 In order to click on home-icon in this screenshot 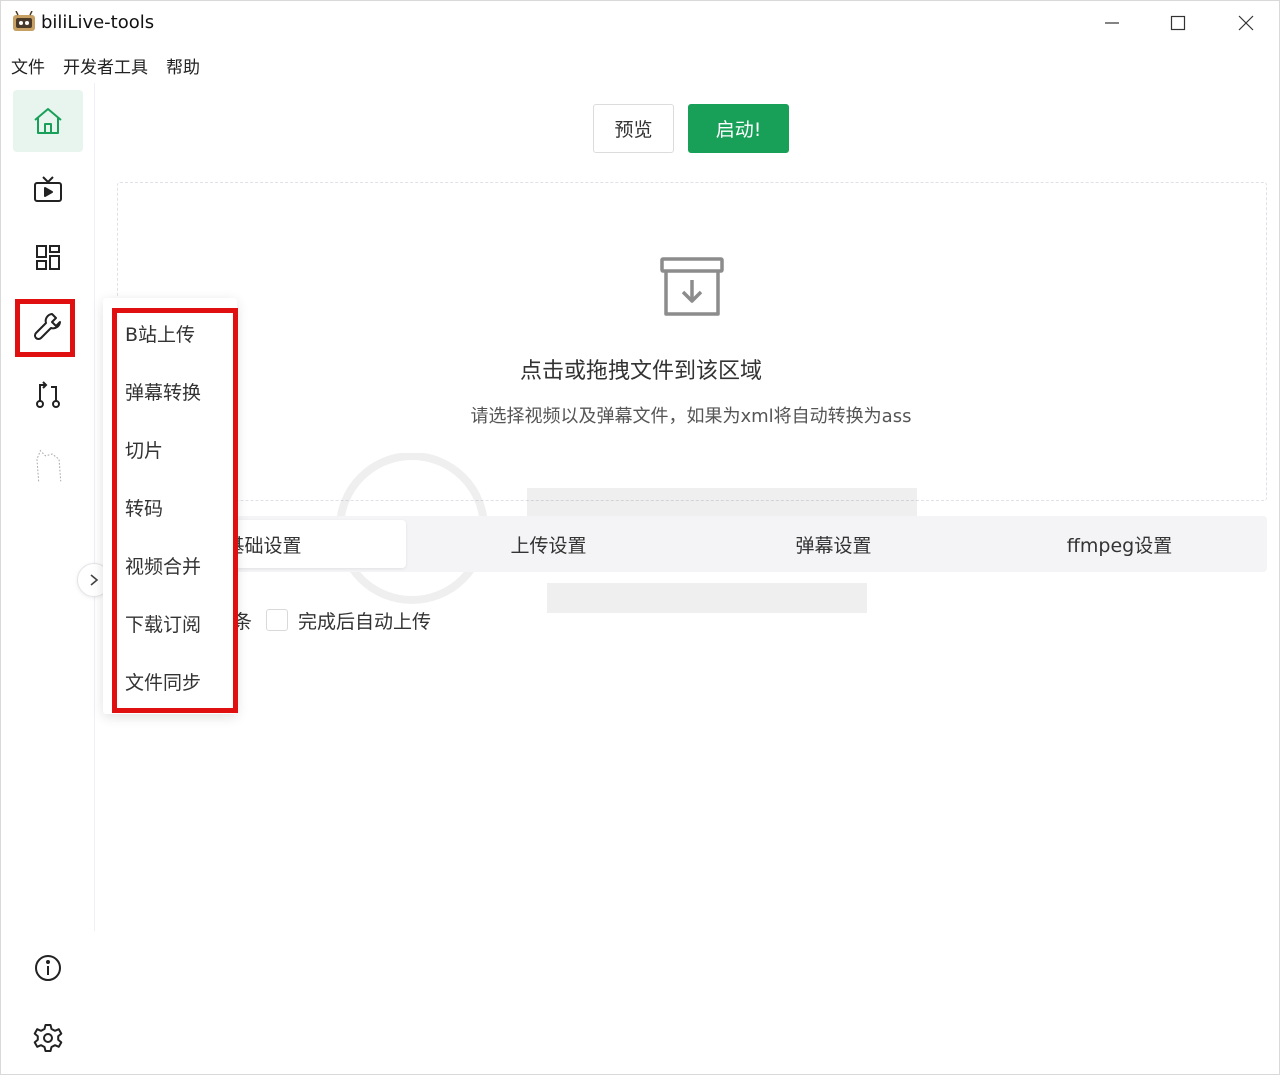, I will do `click(48, 121)`.